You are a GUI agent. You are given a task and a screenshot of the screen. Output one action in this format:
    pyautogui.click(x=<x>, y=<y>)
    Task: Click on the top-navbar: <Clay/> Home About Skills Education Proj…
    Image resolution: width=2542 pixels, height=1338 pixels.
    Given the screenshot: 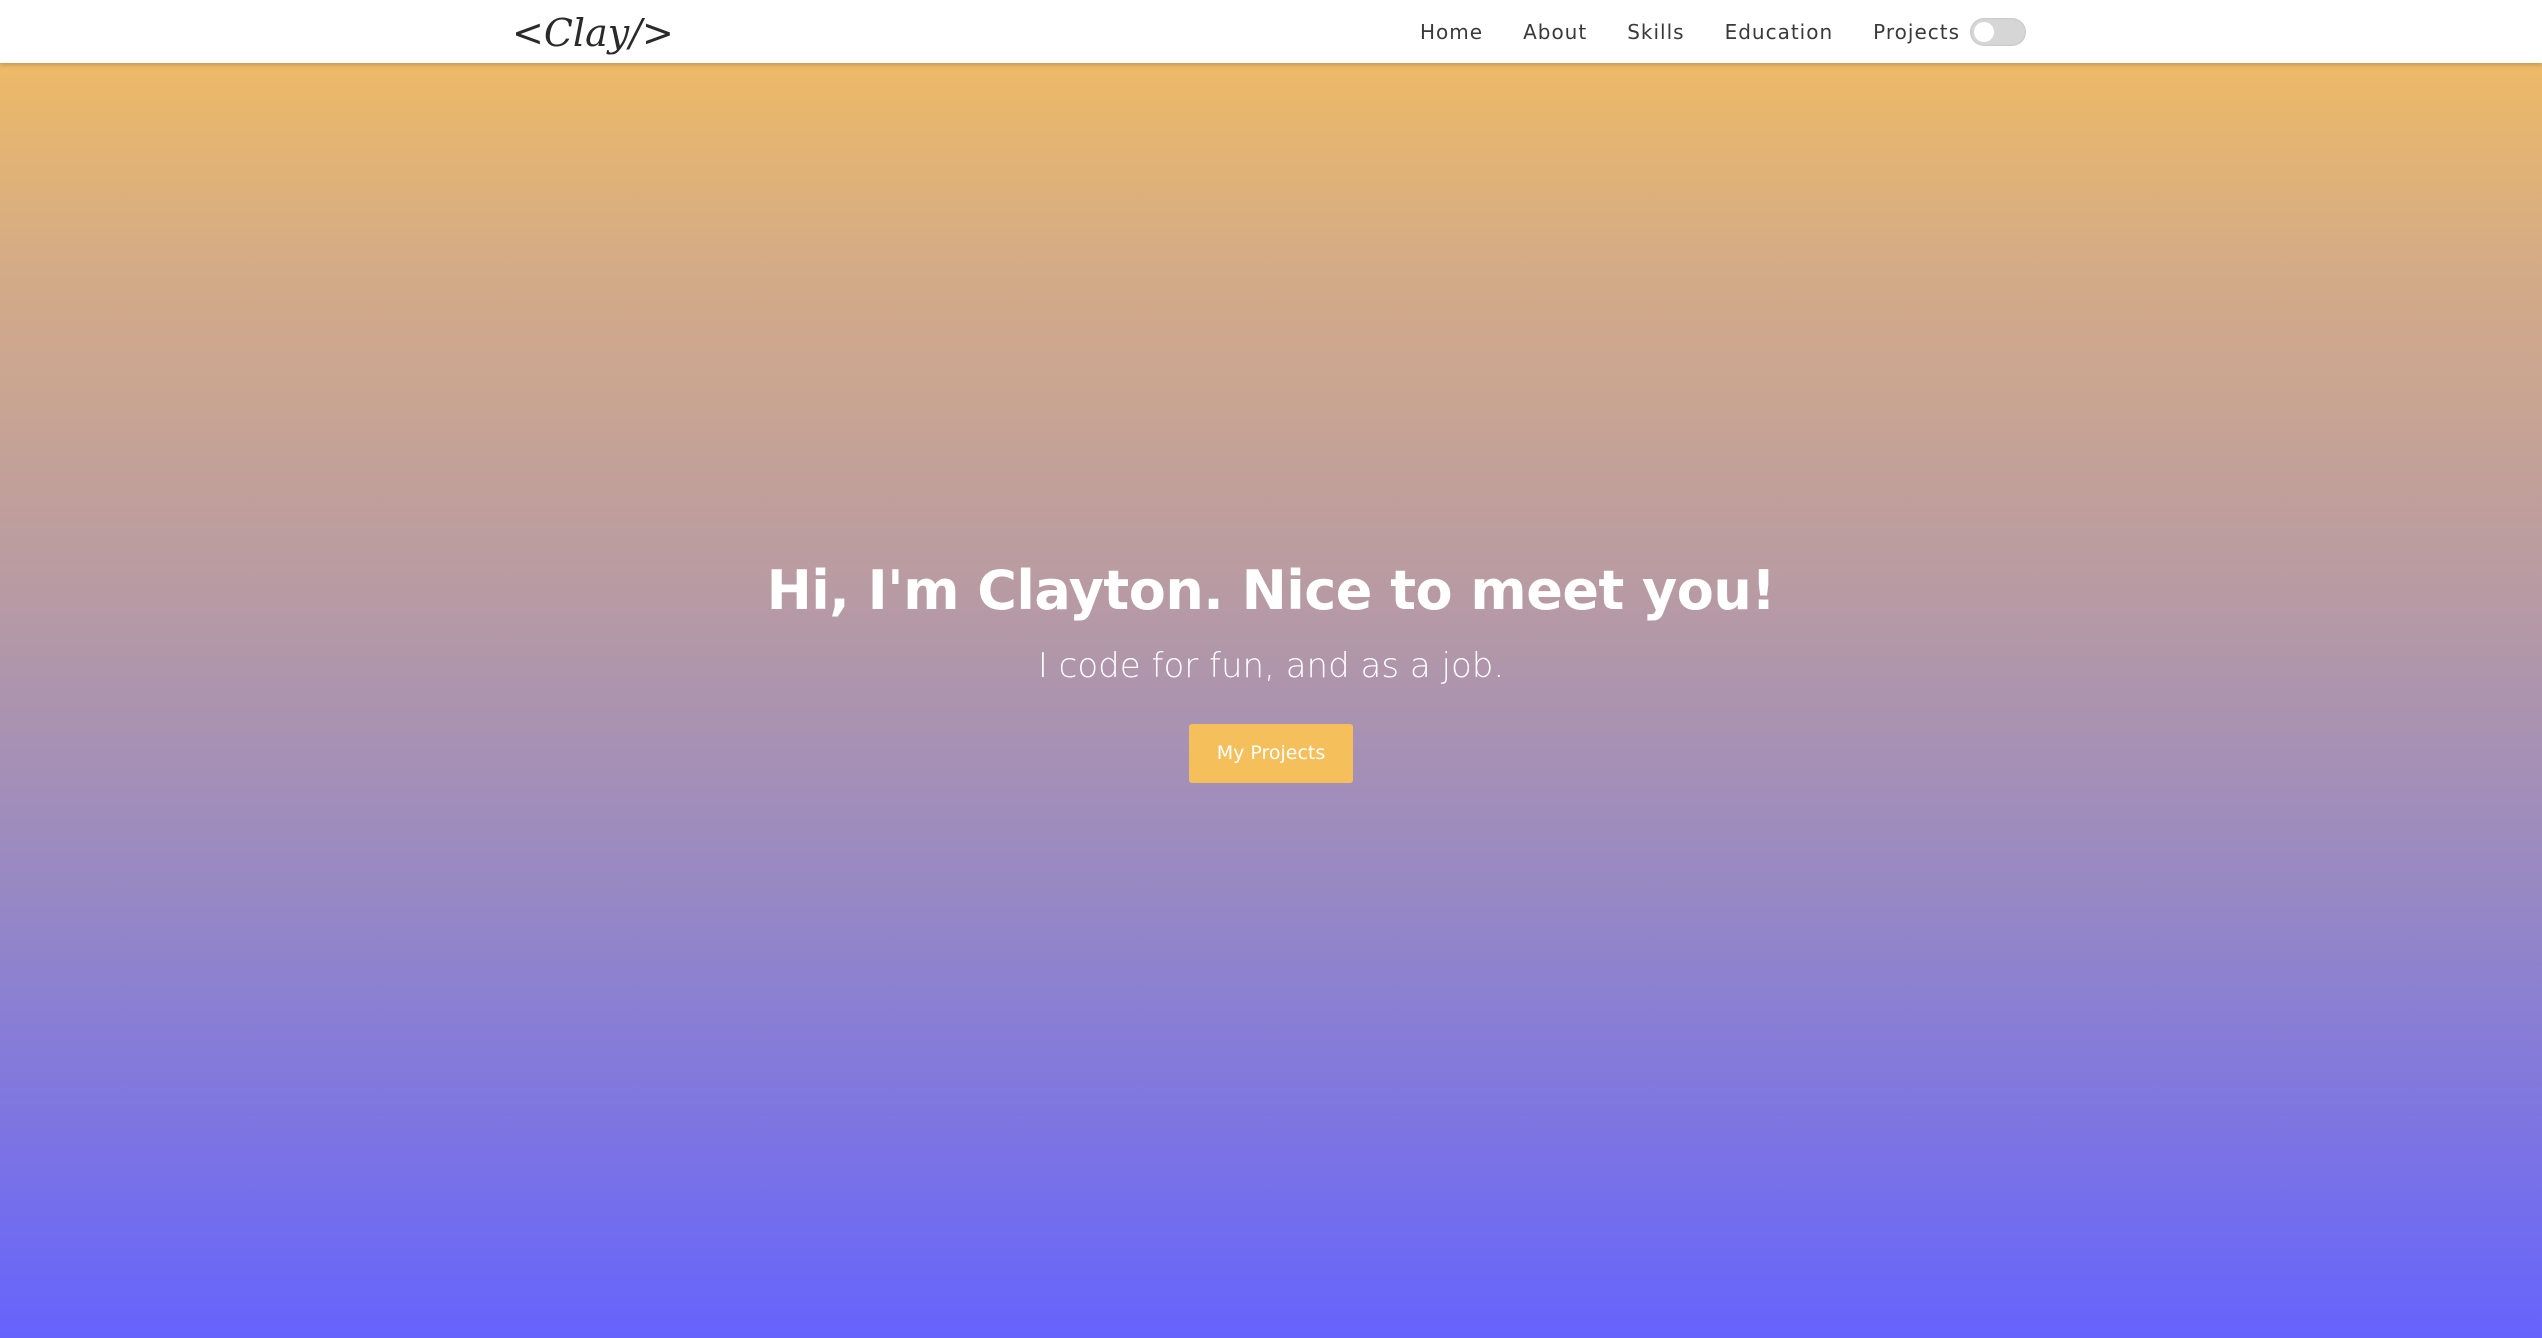 What is the action you would take?
    pyautogui.click(x=1271, y=31)
    